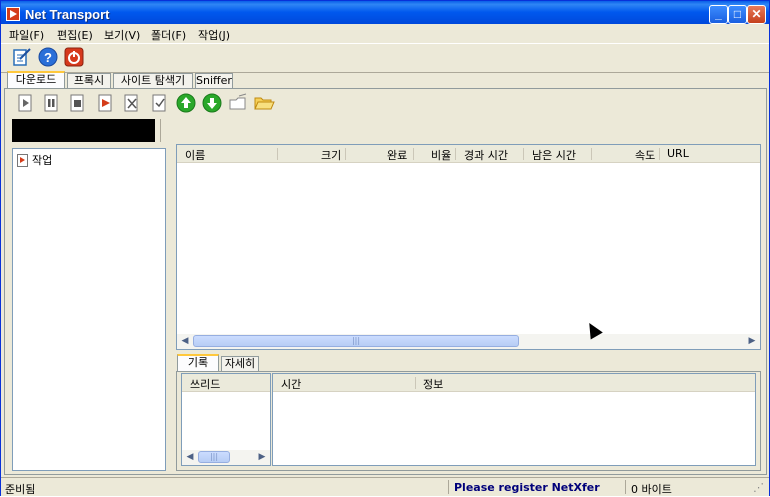 This screenshot has height=497, width=770. Describe the element at coordinates (67, 14) in the screenshot. I see `window-title: Net Transport` at that location.